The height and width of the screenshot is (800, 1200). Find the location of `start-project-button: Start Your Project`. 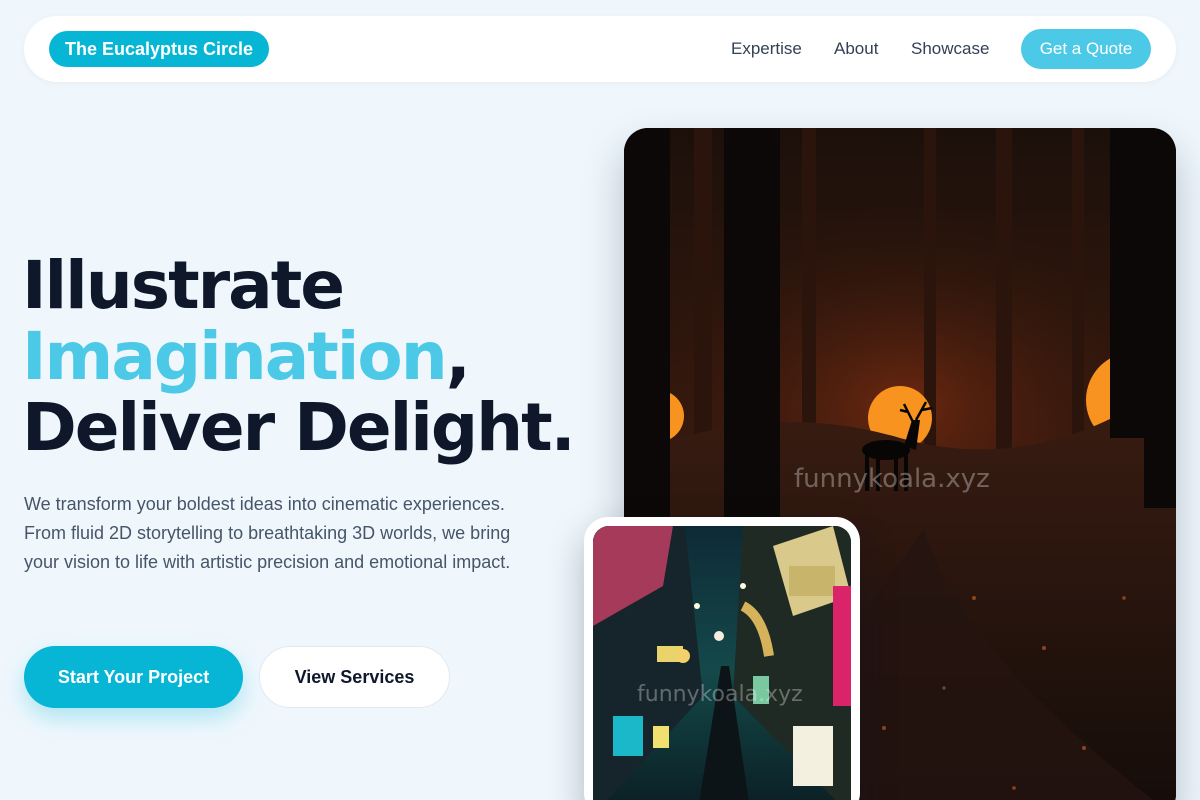

start-project-button: Start Your Project is located at coordinates (133, 677).